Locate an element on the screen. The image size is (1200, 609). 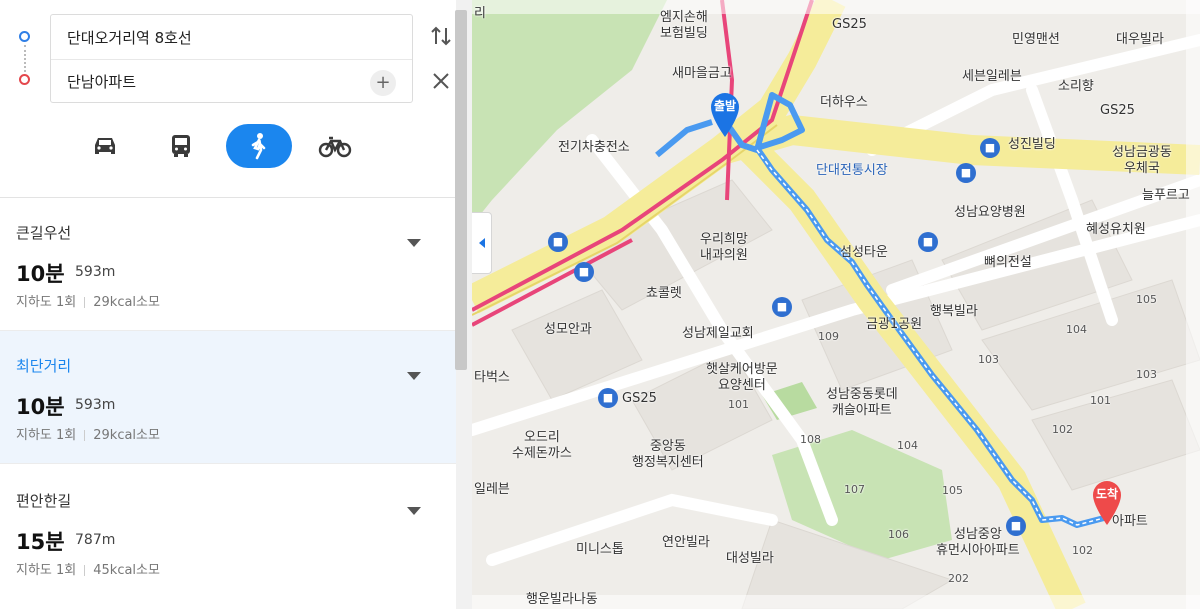
poi-label: 오드리 수제돈까스 is located at coordinates (542, 446).